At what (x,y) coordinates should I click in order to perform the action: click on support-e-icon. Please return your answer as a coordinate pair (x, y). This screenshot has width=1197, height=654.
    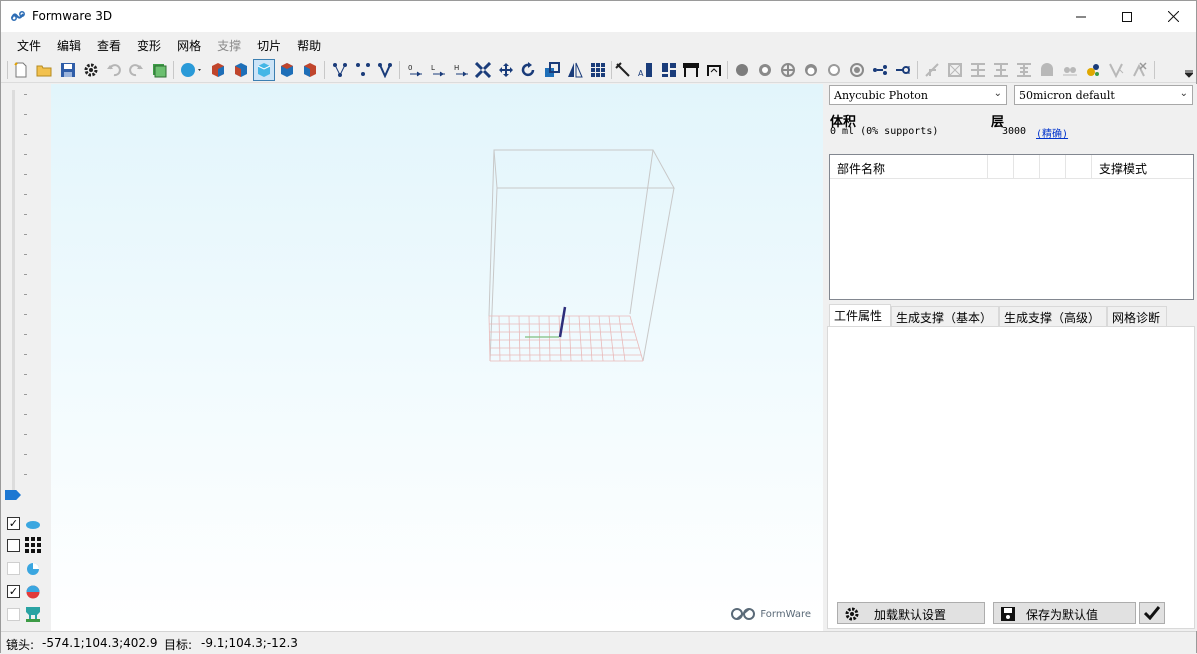
    Looking at the image, I should click on (1024, 70).